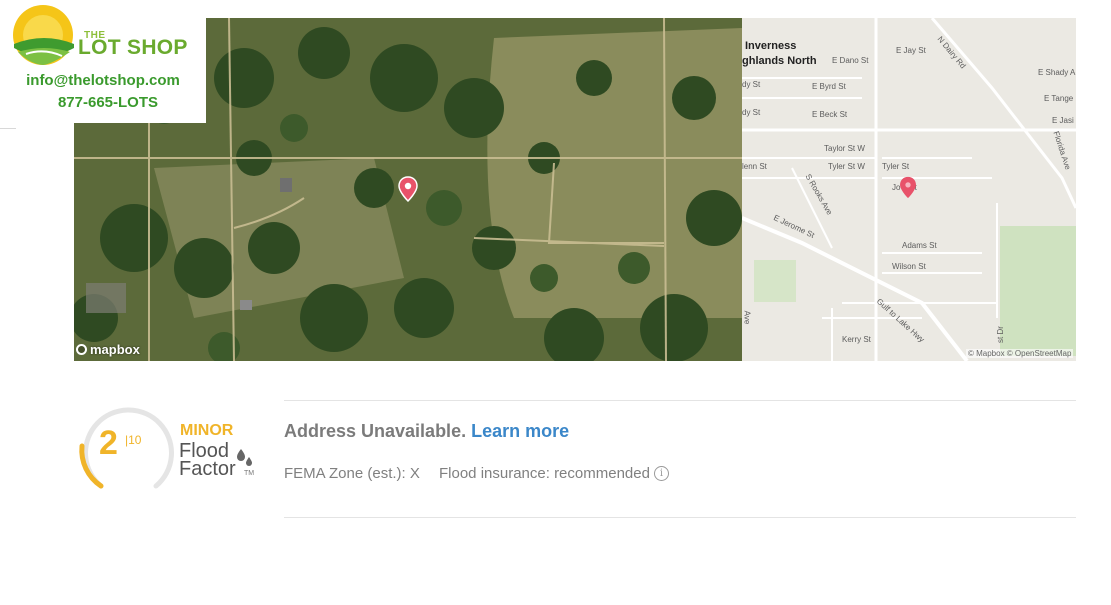  Describe the element at coordinates (911, 50) in the screenshot. I see `street-label: E Jay St` at that location.